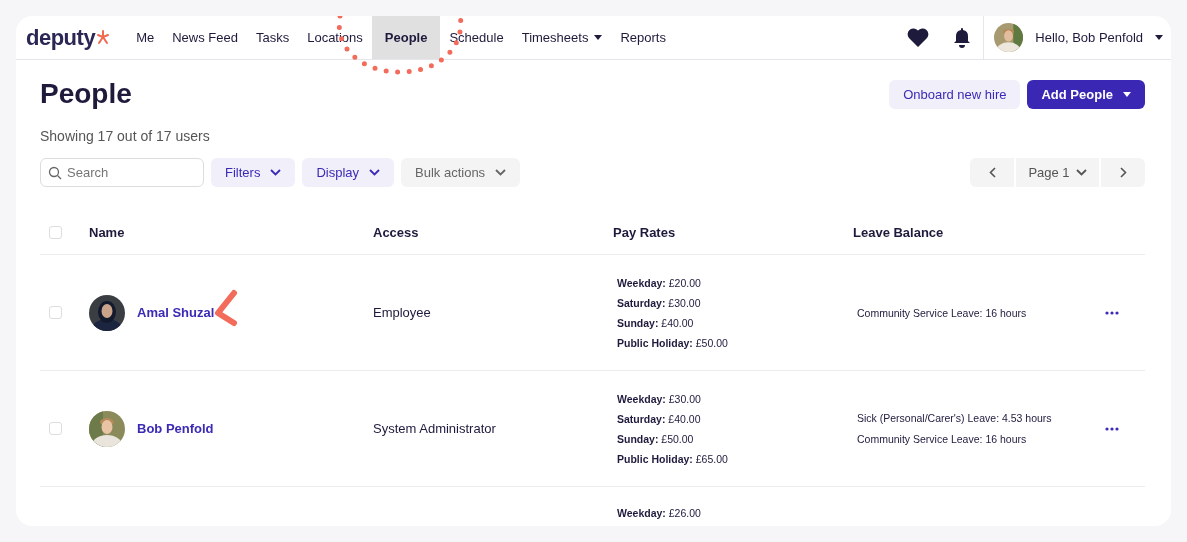  I want to click on next-page-button, so click(1123, 172).